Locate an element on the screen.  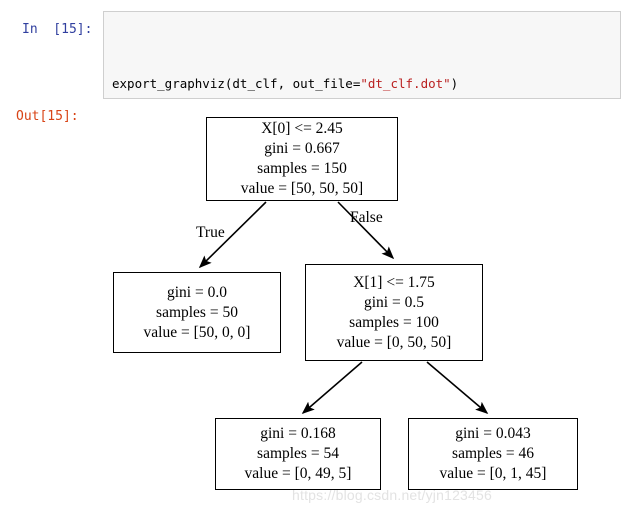
edge-label-false: False is located at coordinates (366, 217).